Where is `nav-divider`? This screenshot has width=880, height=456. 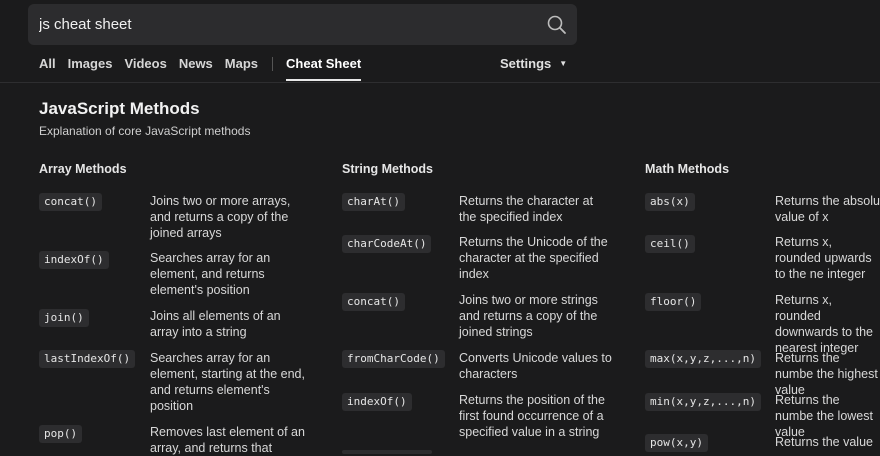
nav-divider is located at coordinates (273, 64).